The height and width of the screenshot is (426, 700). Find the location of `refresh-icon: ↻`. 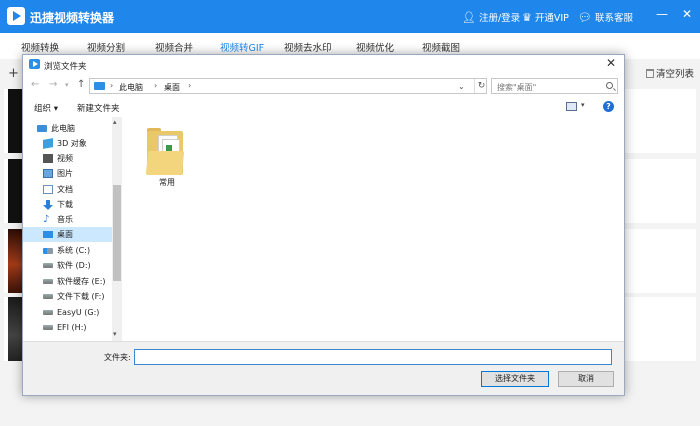

refresh-icon: ↻ is located at coordinates (481, 86).